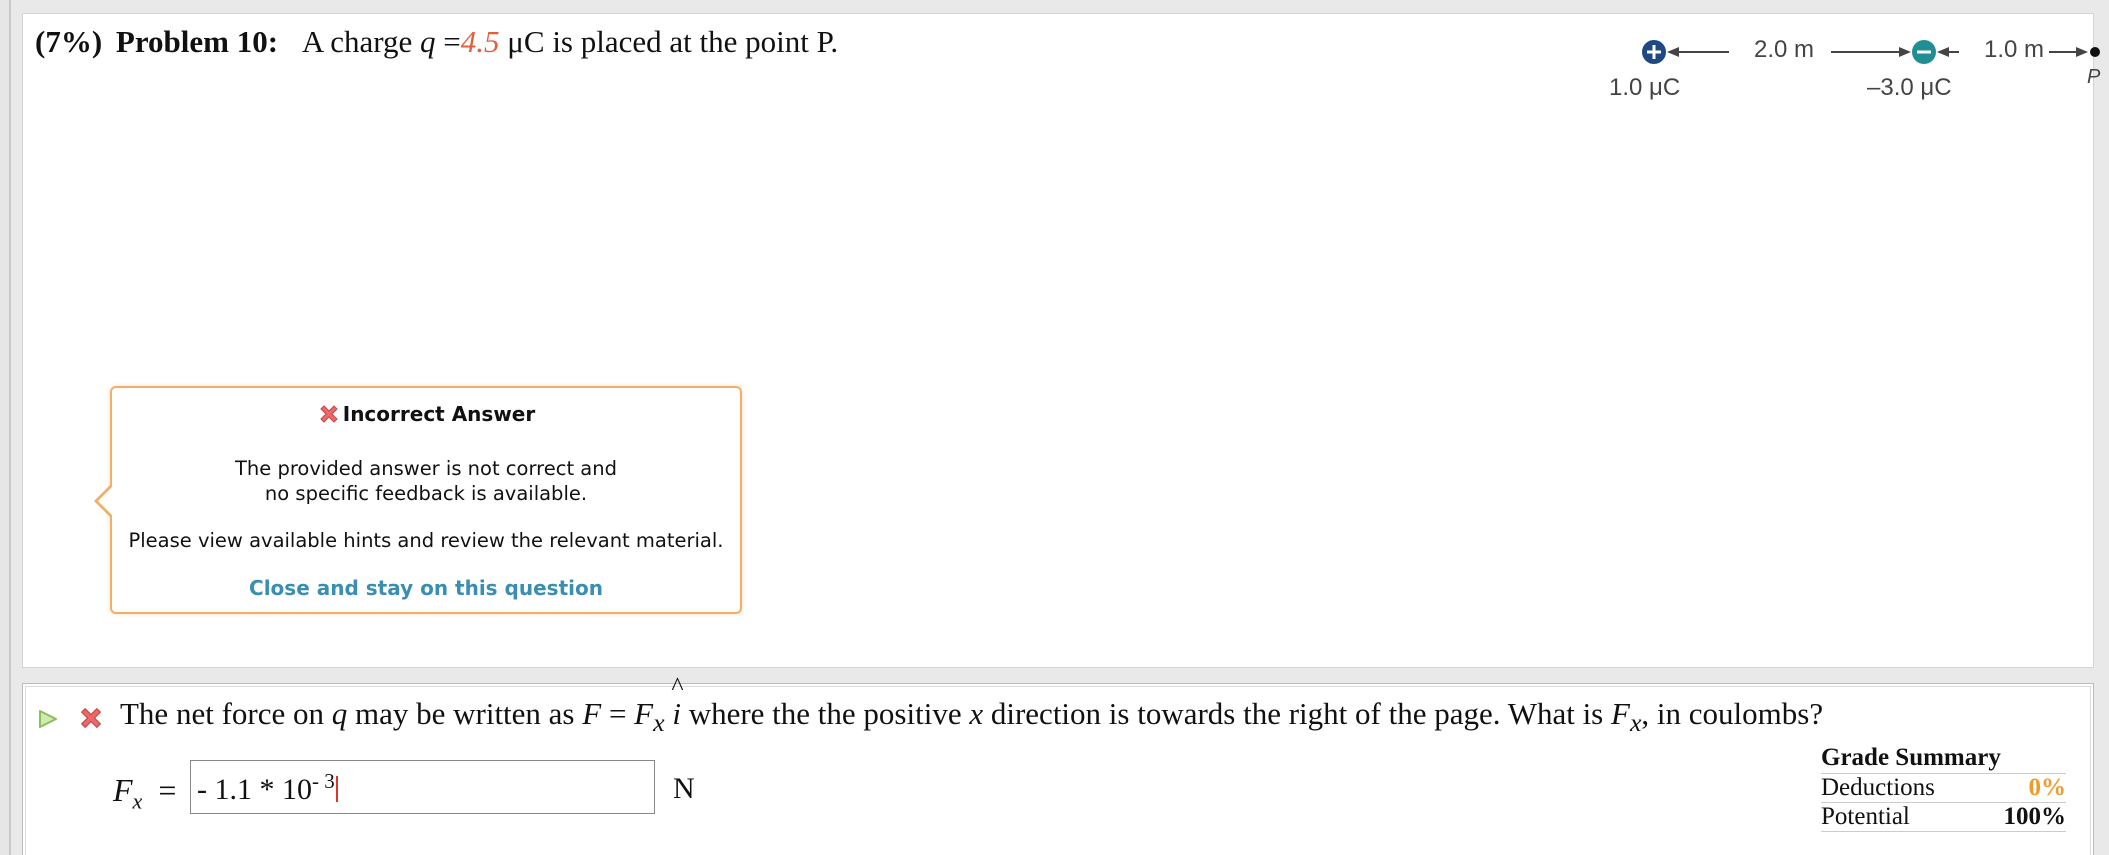 This screenshot has height=855, width=2109. I want to click on problem-equals: =, so click(452, 41).